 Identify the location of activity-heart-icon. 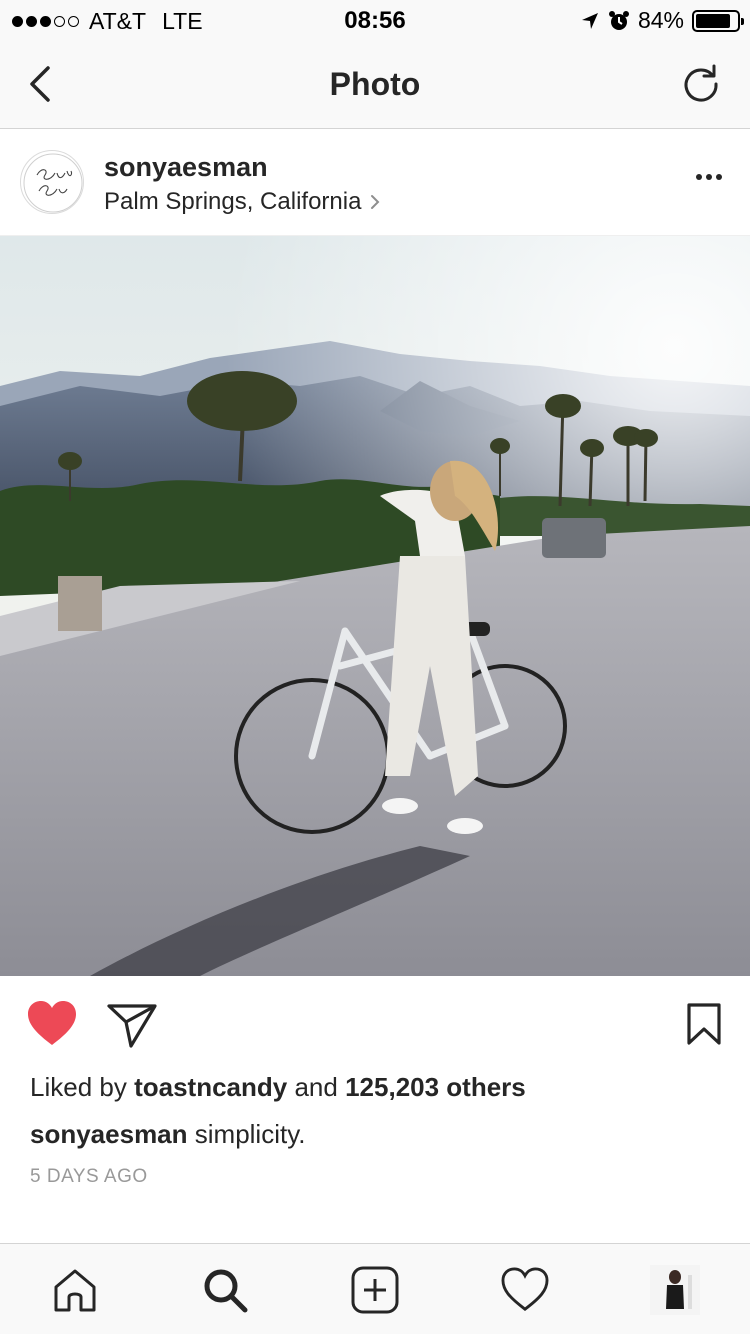
(525, 1289).